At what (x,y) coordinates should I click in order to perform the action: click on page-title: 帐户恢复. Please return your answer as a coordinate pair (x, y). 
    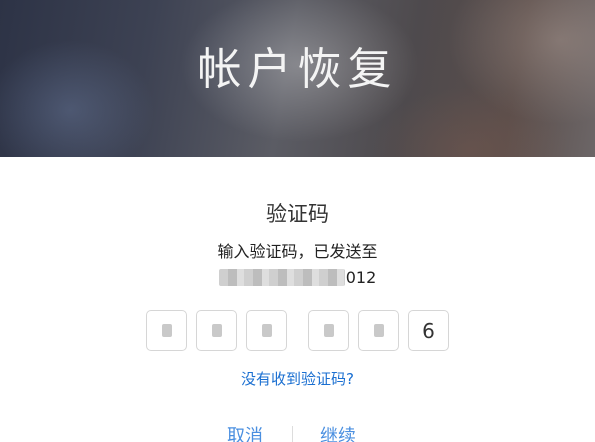
    Looking at the image, I should click on (297, 69).